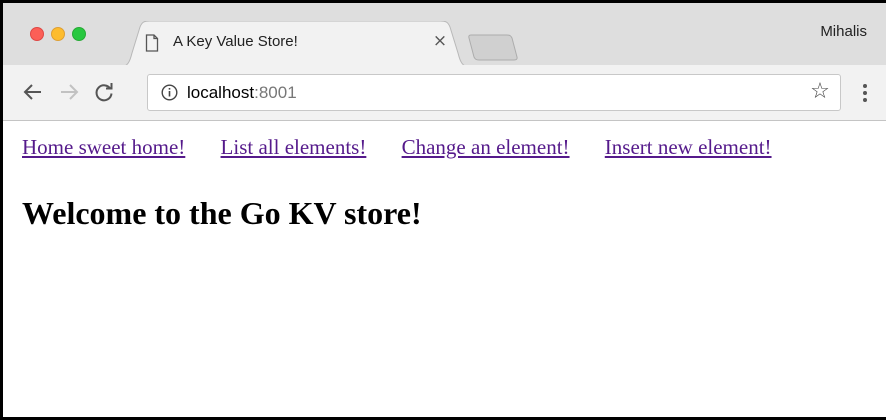 The height and width of the screenshot is (420, 886). I want to click on new-tab-button, so click(493, 47).